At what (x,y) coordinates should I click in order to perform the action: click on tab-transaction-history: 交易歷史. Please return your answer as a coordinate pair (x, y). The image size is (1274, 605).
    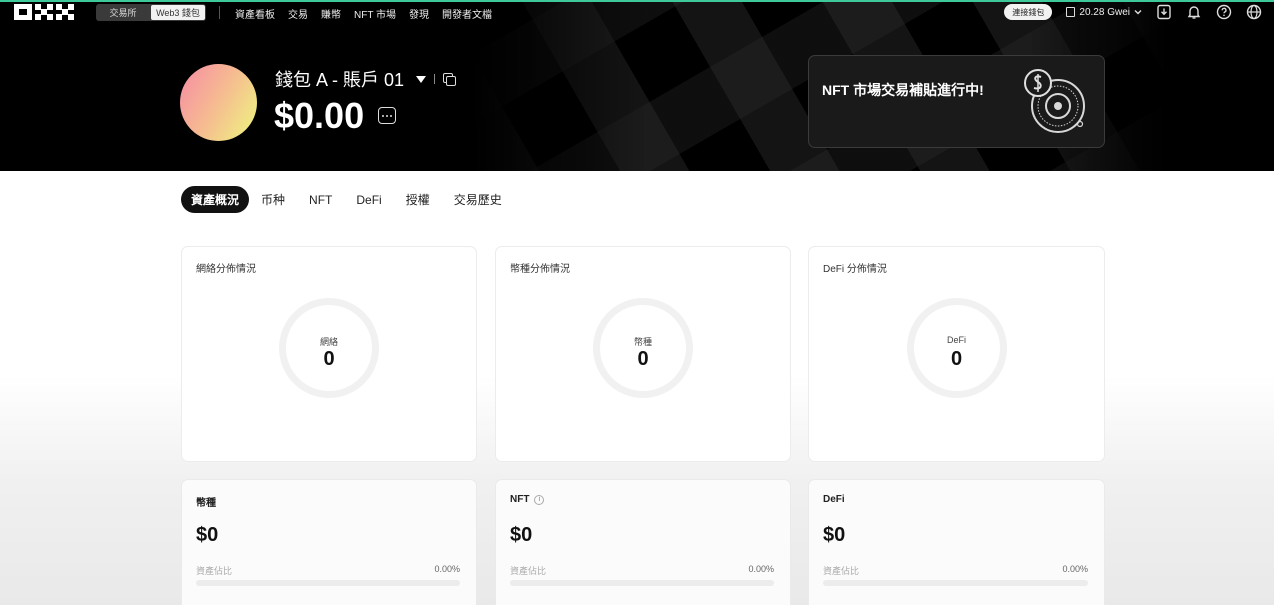
    Looking at the image, I should click on (478, 199).